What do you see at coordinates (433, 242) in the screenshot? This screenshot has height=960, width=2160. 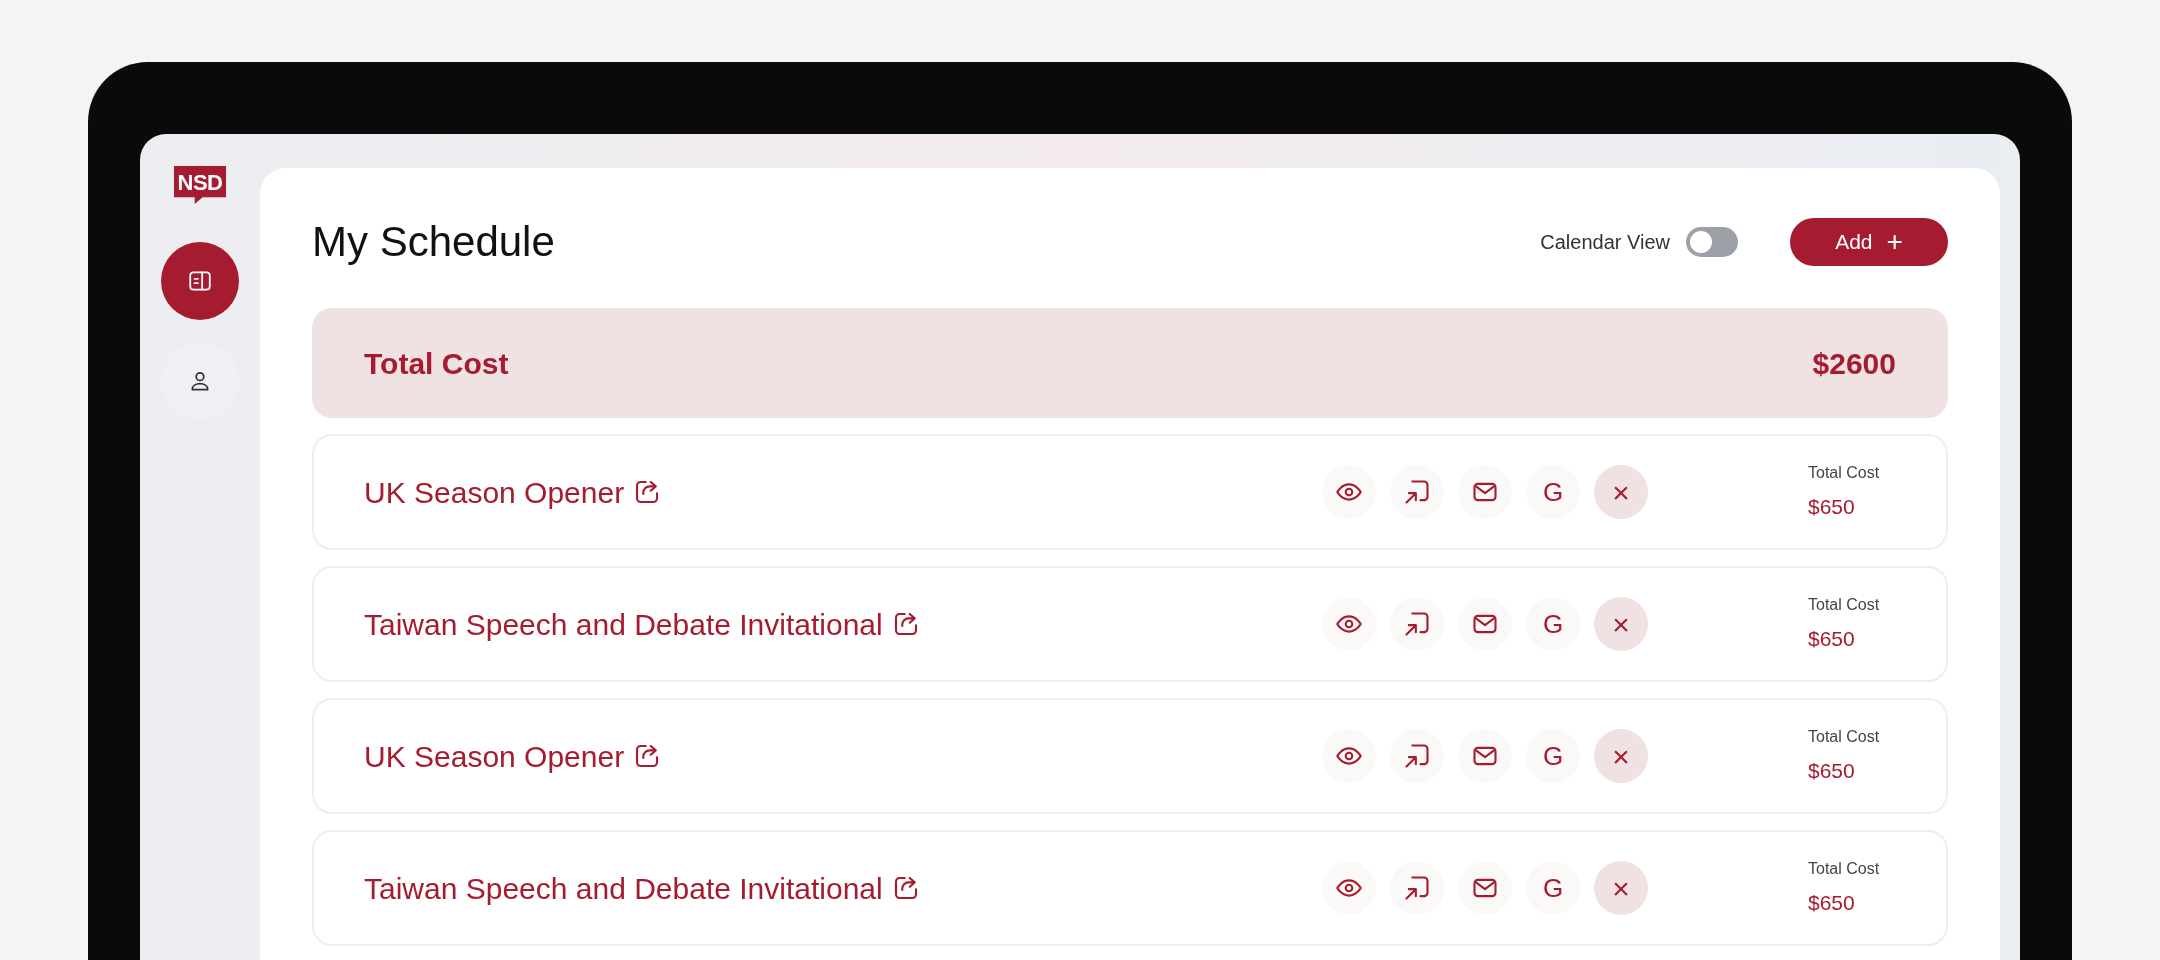 I see `page-title: My Schedule` at bounding box center [433, 242].